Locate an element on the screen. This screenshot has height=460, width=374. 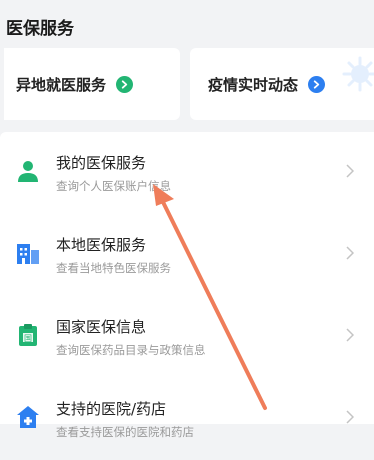
clipboard-icon: 国 is located at coordinates (28, 335).